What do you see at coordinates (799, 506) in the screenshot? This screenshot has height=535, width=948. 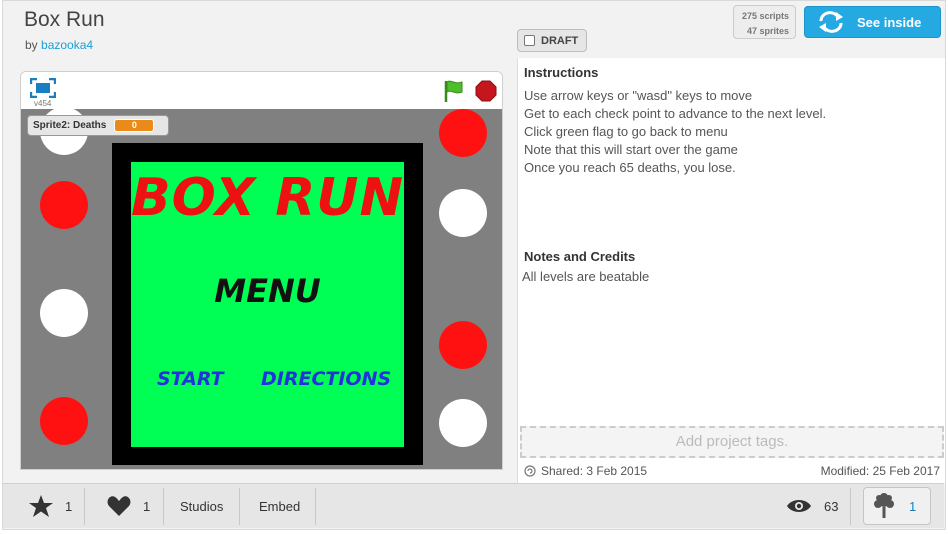 I see `eye-icon` at bounding box center [799, 506].